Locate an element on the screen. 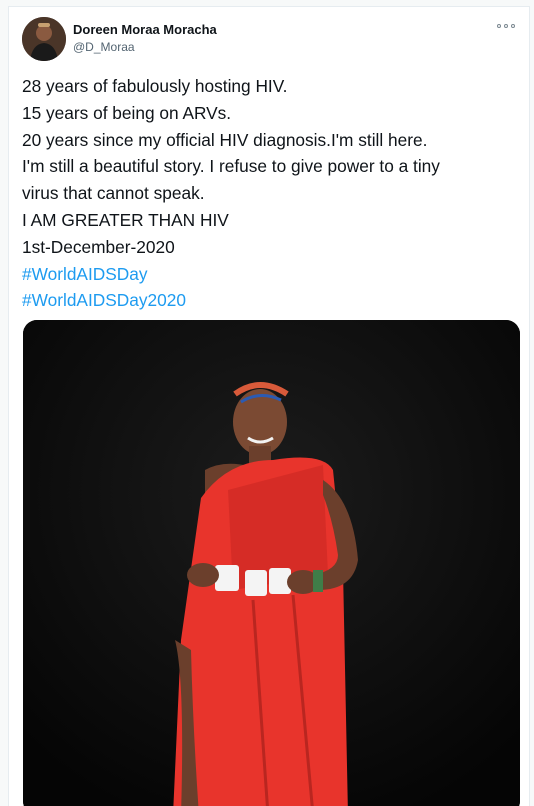 The image size is (534, 806). tweet-line: 15 years of being on ARVs. is located at coordinates (127, 112).